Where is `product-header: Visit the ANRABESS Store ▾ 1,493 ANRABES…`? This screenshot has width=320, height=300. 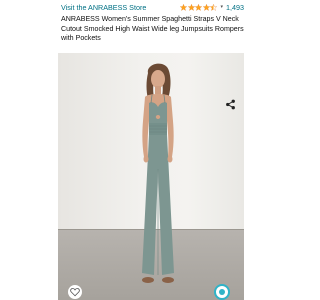
product-header: Visit the ANRABESS Store ▾ 1,493 ANRABES… is located at coordinates (152, 28).